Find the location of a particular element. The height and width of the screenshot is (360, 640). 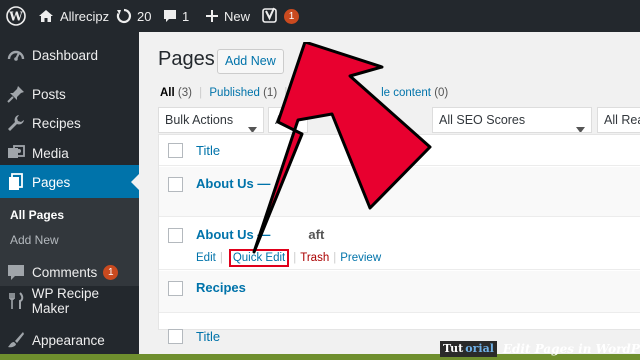

filter-published: Published is located at coordinates (234, 93).